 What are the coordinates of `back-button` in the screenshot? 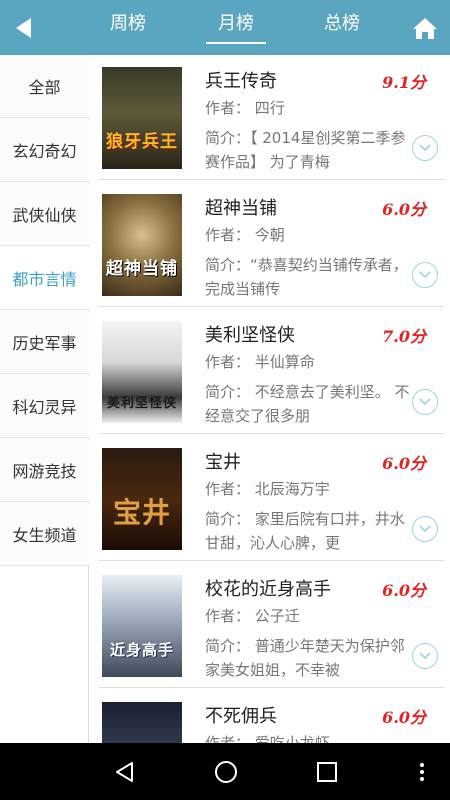 It's located at (23, 27).